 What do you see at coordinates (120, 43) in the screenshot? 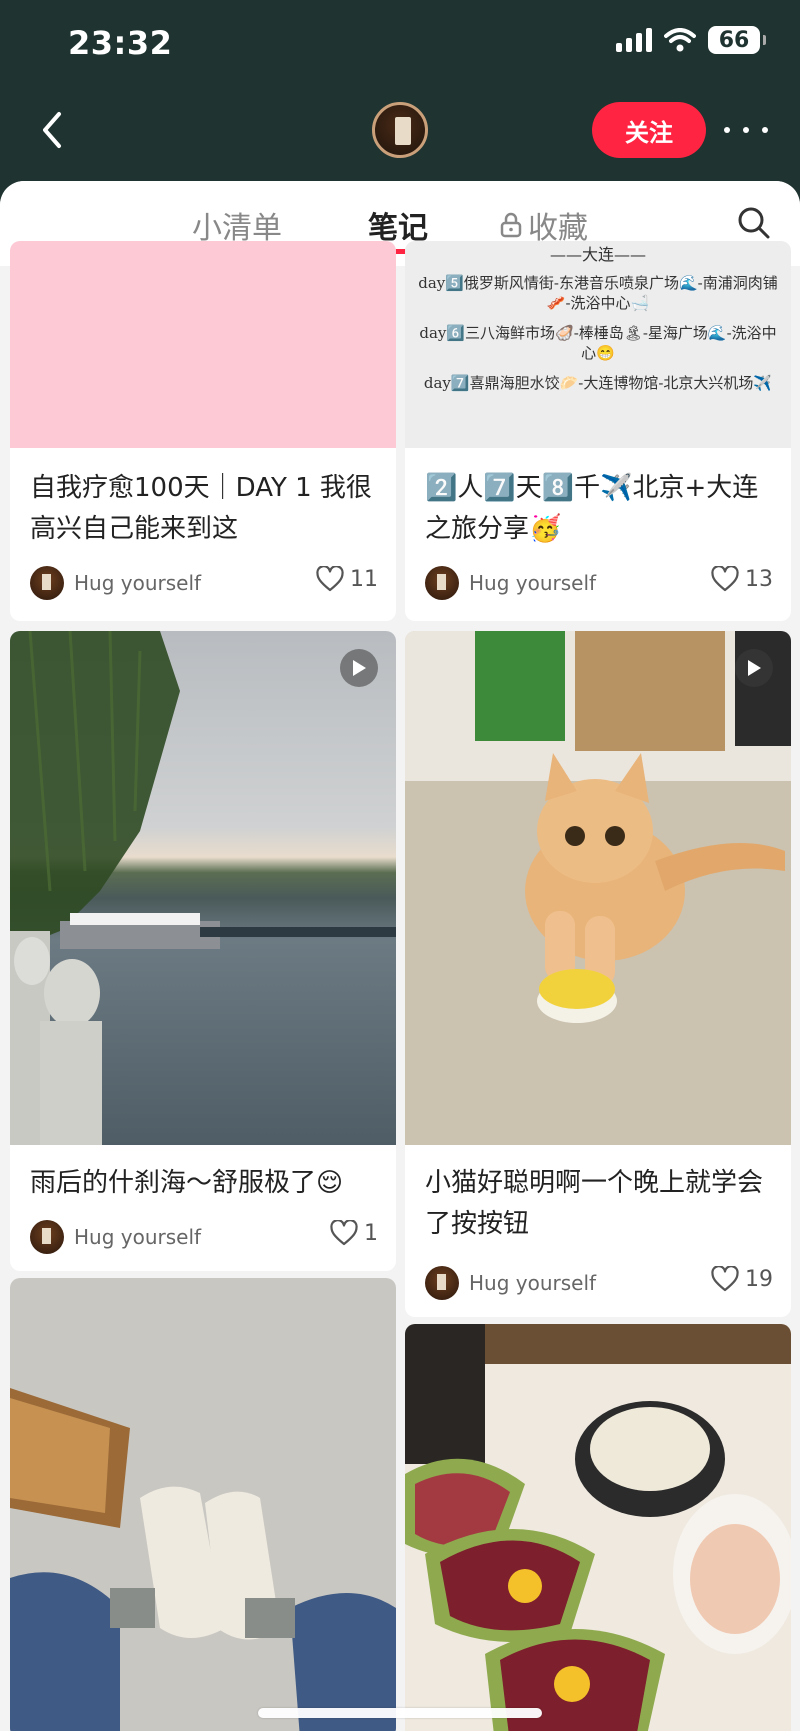
I see `status-time: 23:32` at bounding box center [120, 43].